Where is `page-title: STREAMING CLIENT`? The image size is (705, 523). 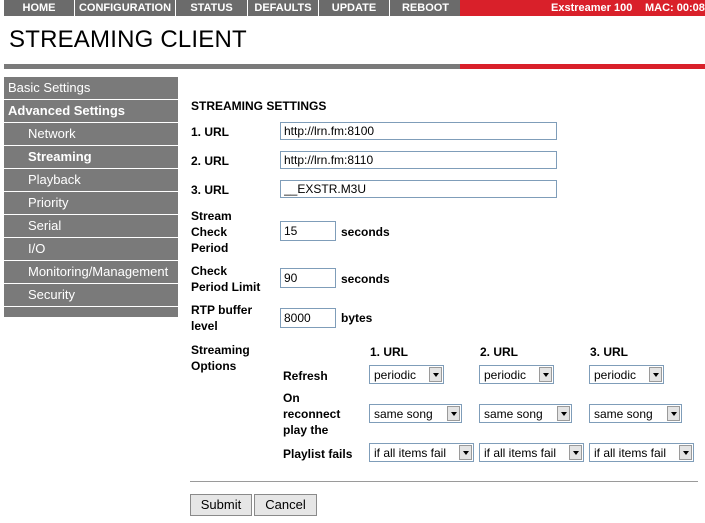 page-title: STREAMING CLIENT is located at coordinates (128, 39).